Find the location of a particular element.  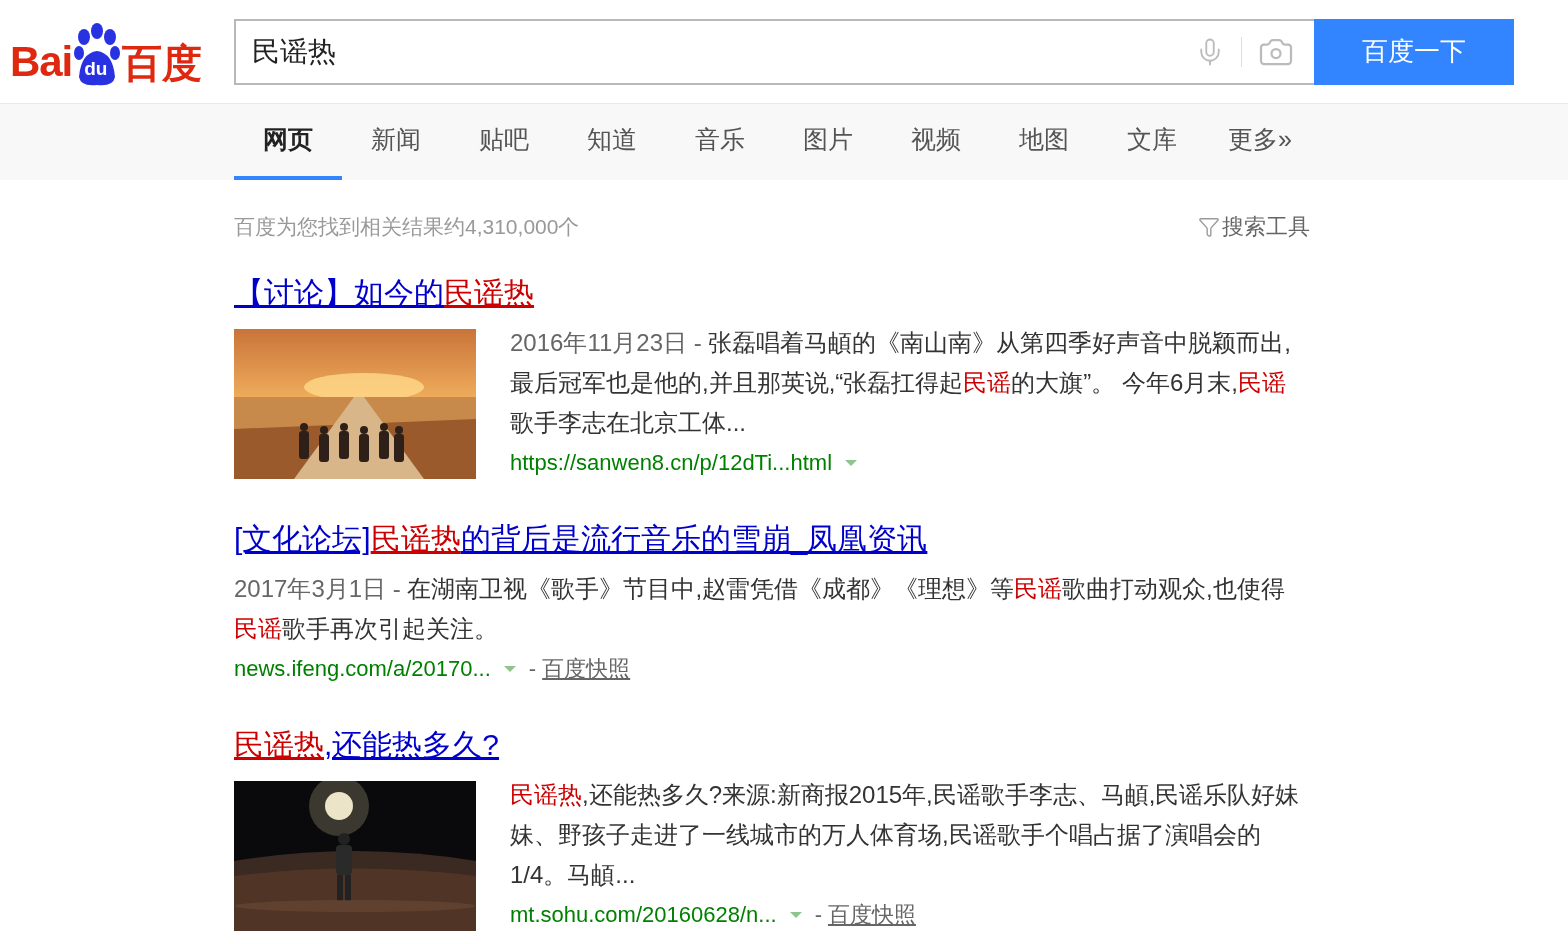

nav-tab: 贴吧 is located at coordinates (504, 142).